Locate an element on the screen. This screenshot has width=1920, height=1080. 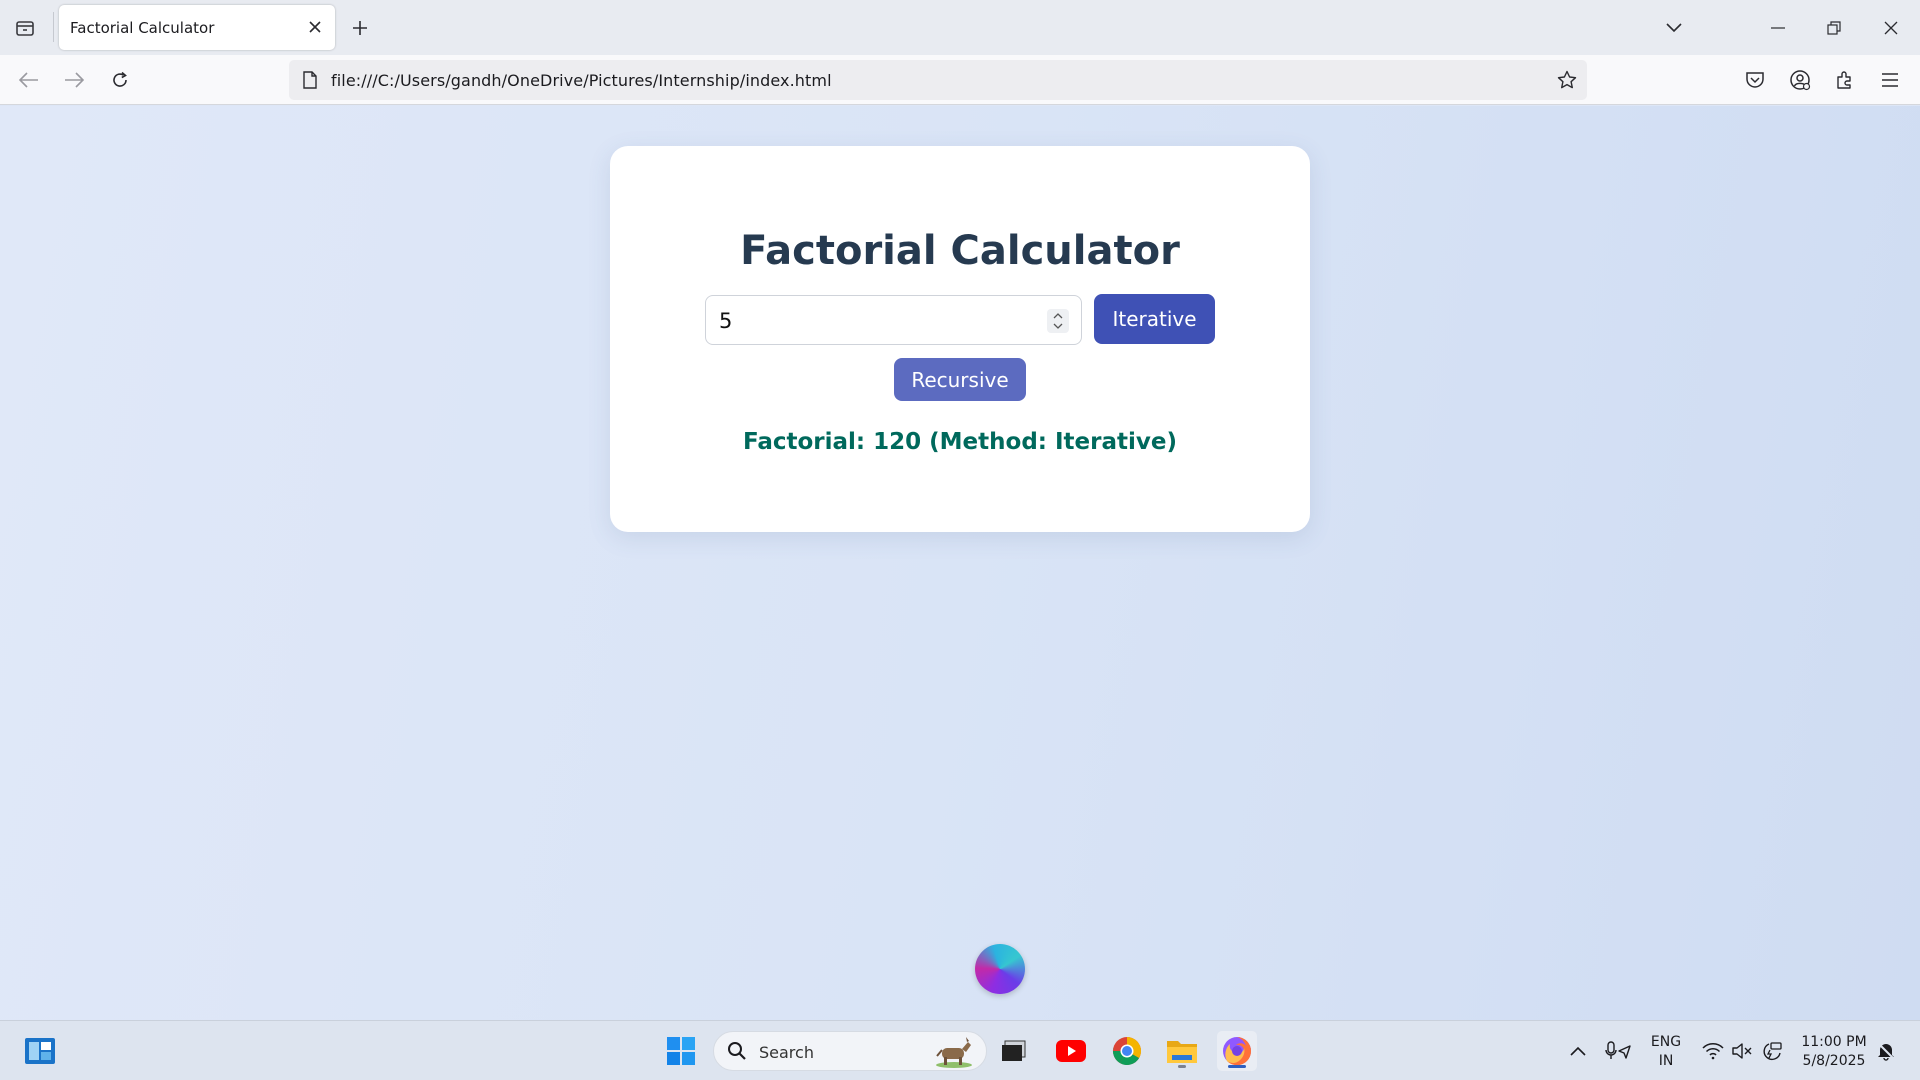
reload-icon is located at coordinates (120, 80).